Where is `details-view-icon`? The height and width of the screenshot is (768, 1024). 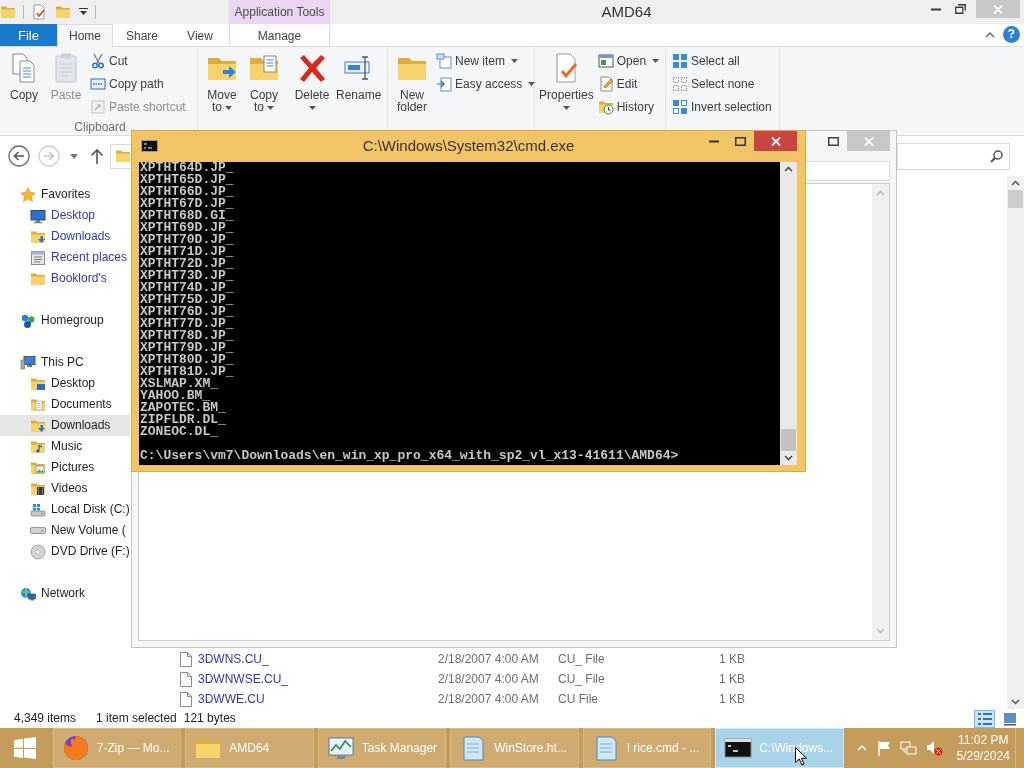 details-view-icon is located at coordinates (984, 718).